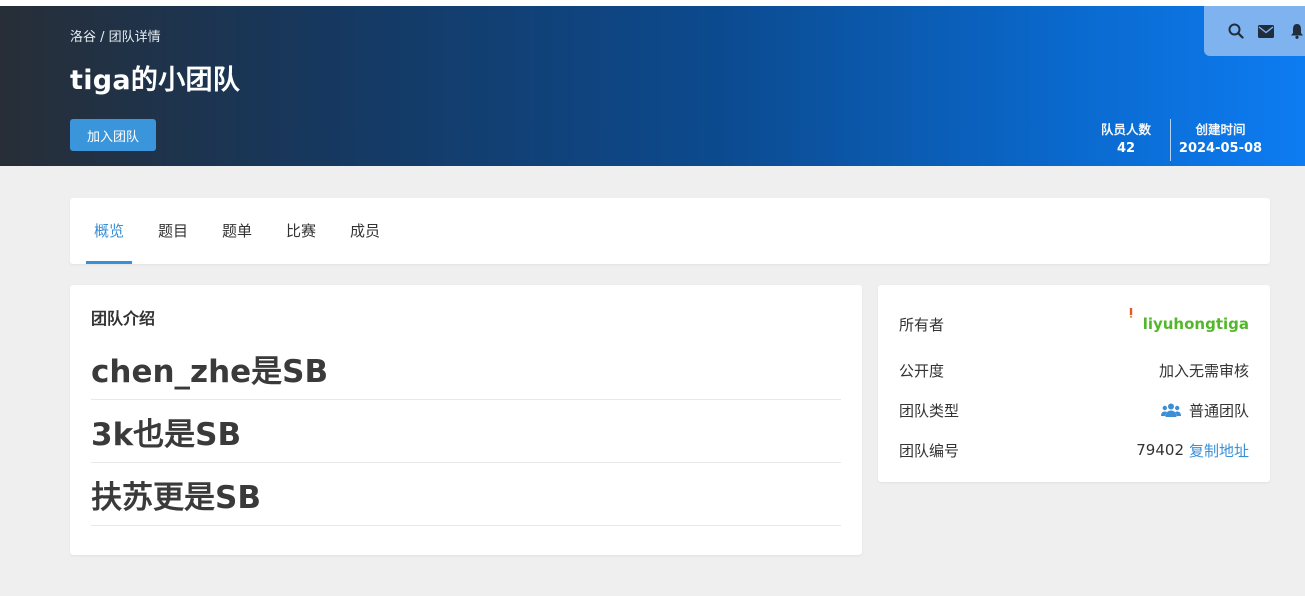 This screenshot has width=1305, height=596. I want to click on team-type-label: 团队类型, so click(929, 410).